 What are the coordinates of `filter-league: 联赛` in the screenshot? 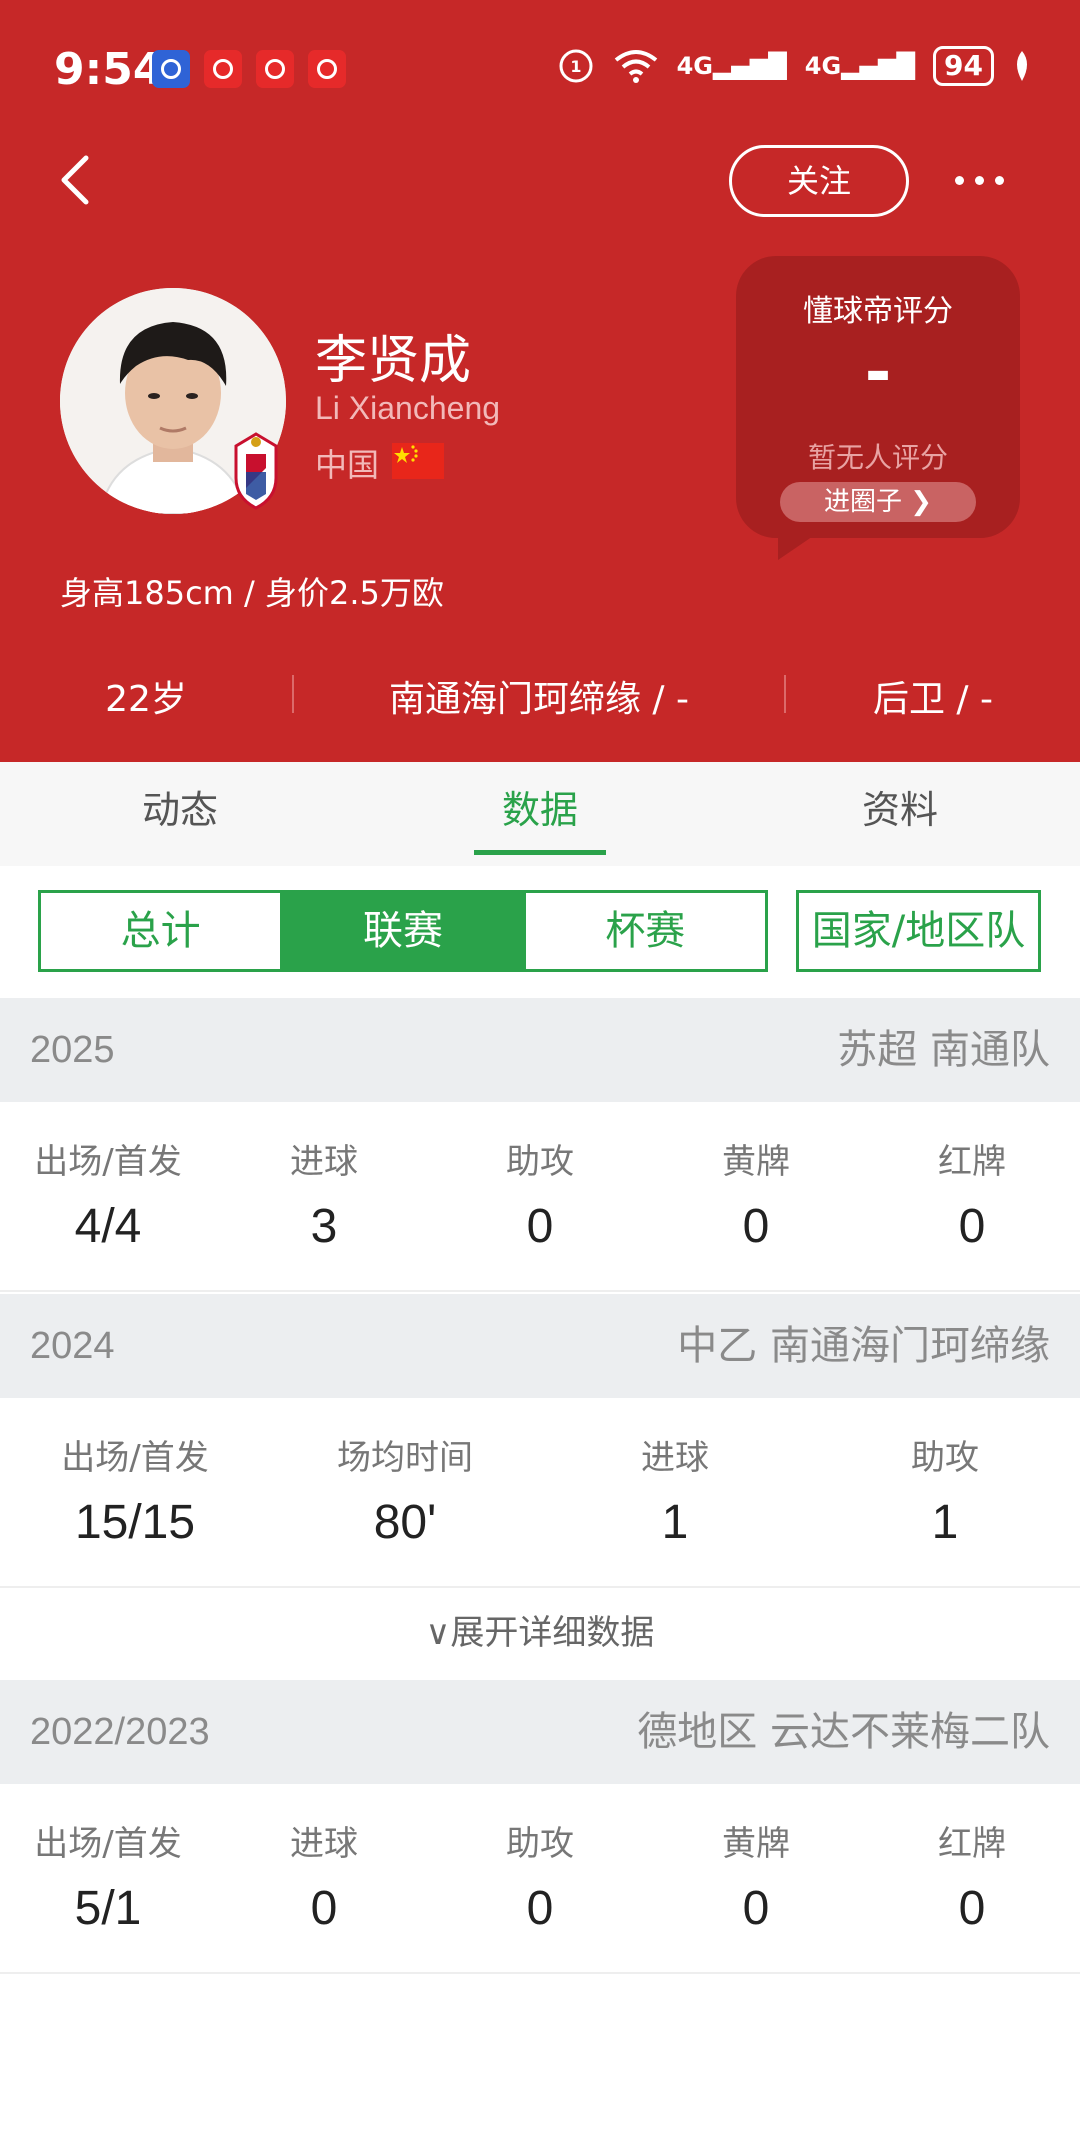 It's located at (401, 931).